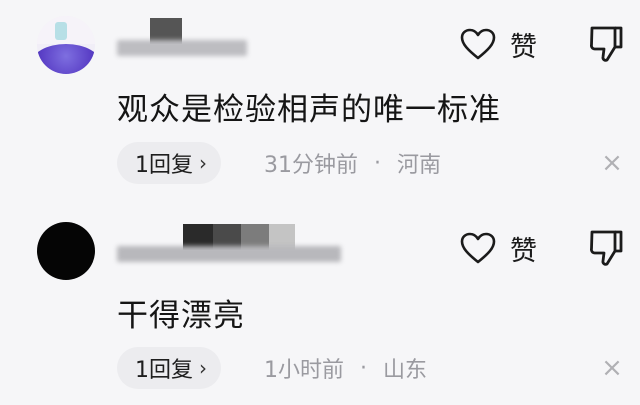  I want to click on location: 山东, so click(405, 370).